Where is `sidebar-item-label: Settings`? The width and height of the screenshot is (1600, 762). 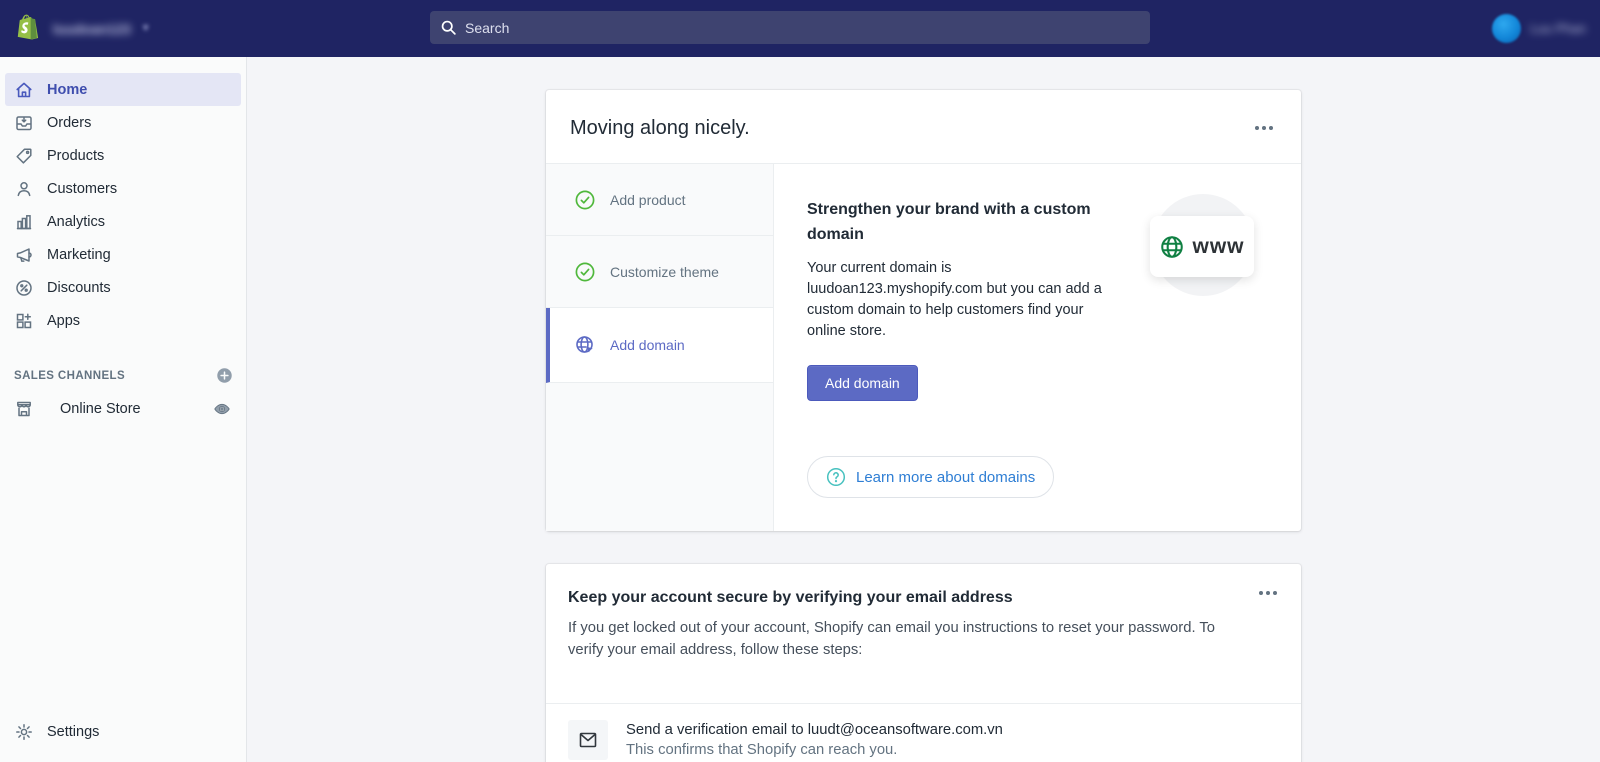 sidebar-item-label: Settings is located at coordinates (73, 731).